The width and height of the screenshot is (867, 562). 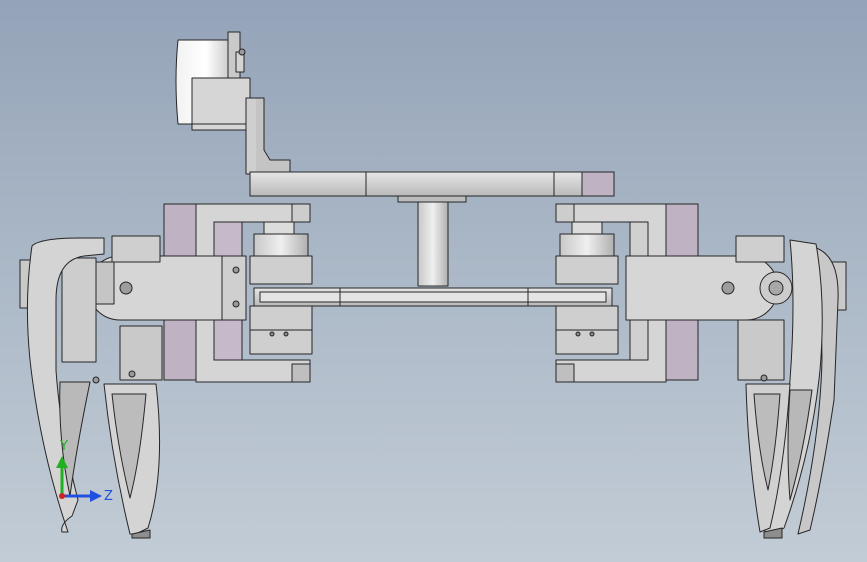 I want to click on z-axis-arrow, so click(x=96, y=496).